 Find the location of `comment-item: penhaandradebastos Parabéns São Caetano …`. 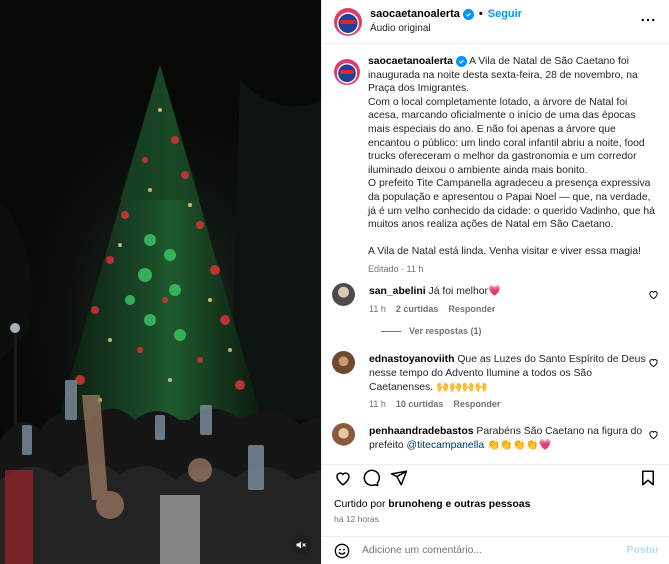

comment-item: penhaandradebastos Parabéns São Caetano … is located at coordinates (495, 439).